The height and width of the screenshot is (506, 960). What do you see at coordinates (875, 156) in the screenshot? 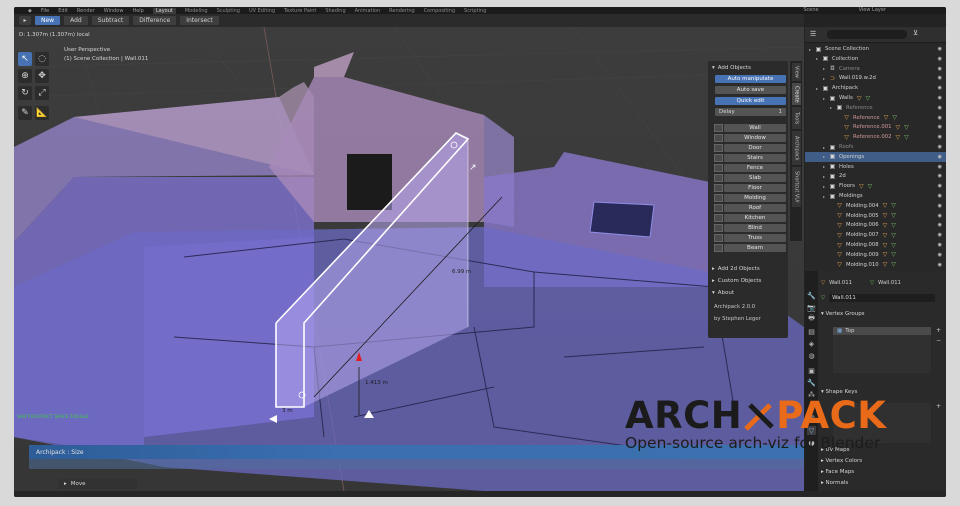
I see `outliner-row: ▸ ▣ Openings ◉` at bounding box center [875, 156].